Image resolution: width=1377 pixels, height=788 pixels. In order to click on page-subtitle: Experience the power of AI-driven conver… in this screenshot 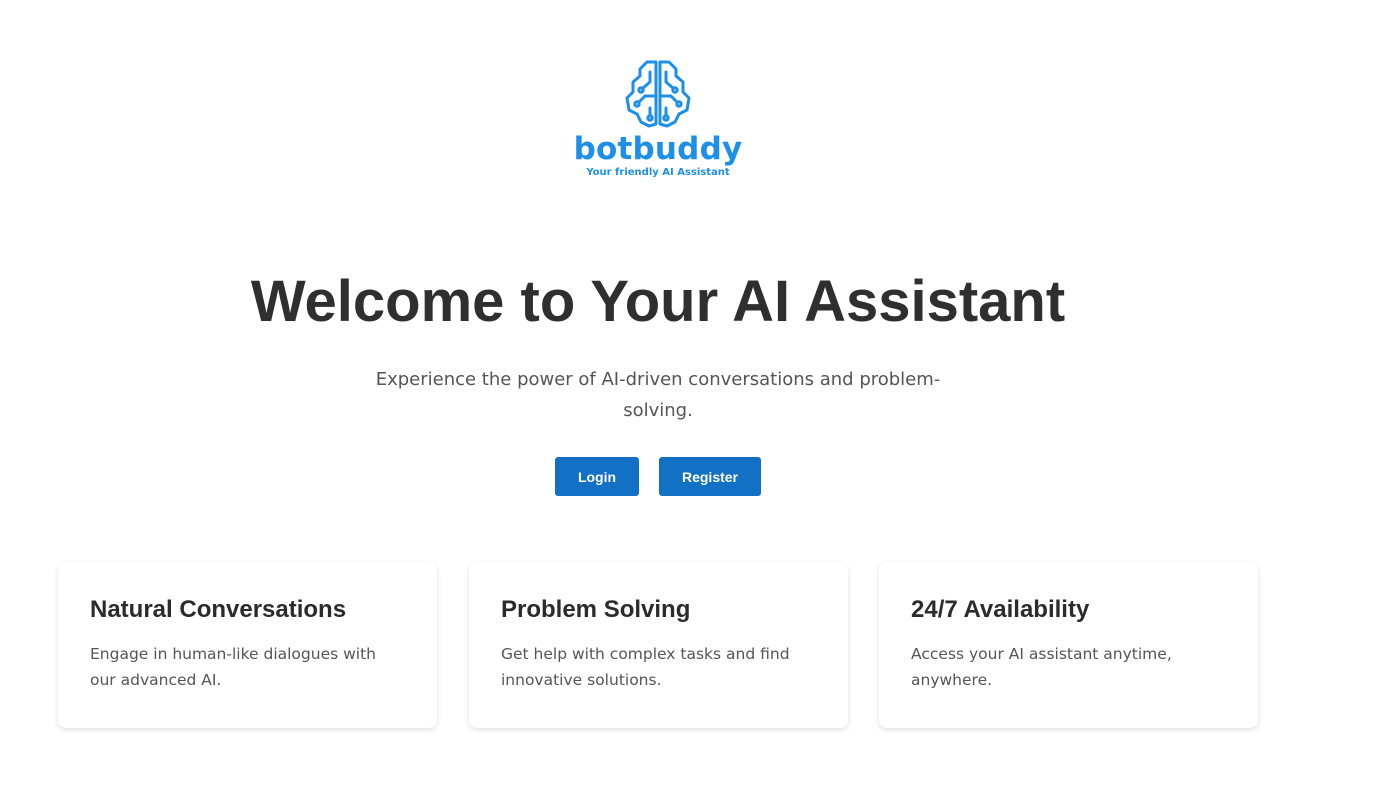, I will do `click(658, 395)`.